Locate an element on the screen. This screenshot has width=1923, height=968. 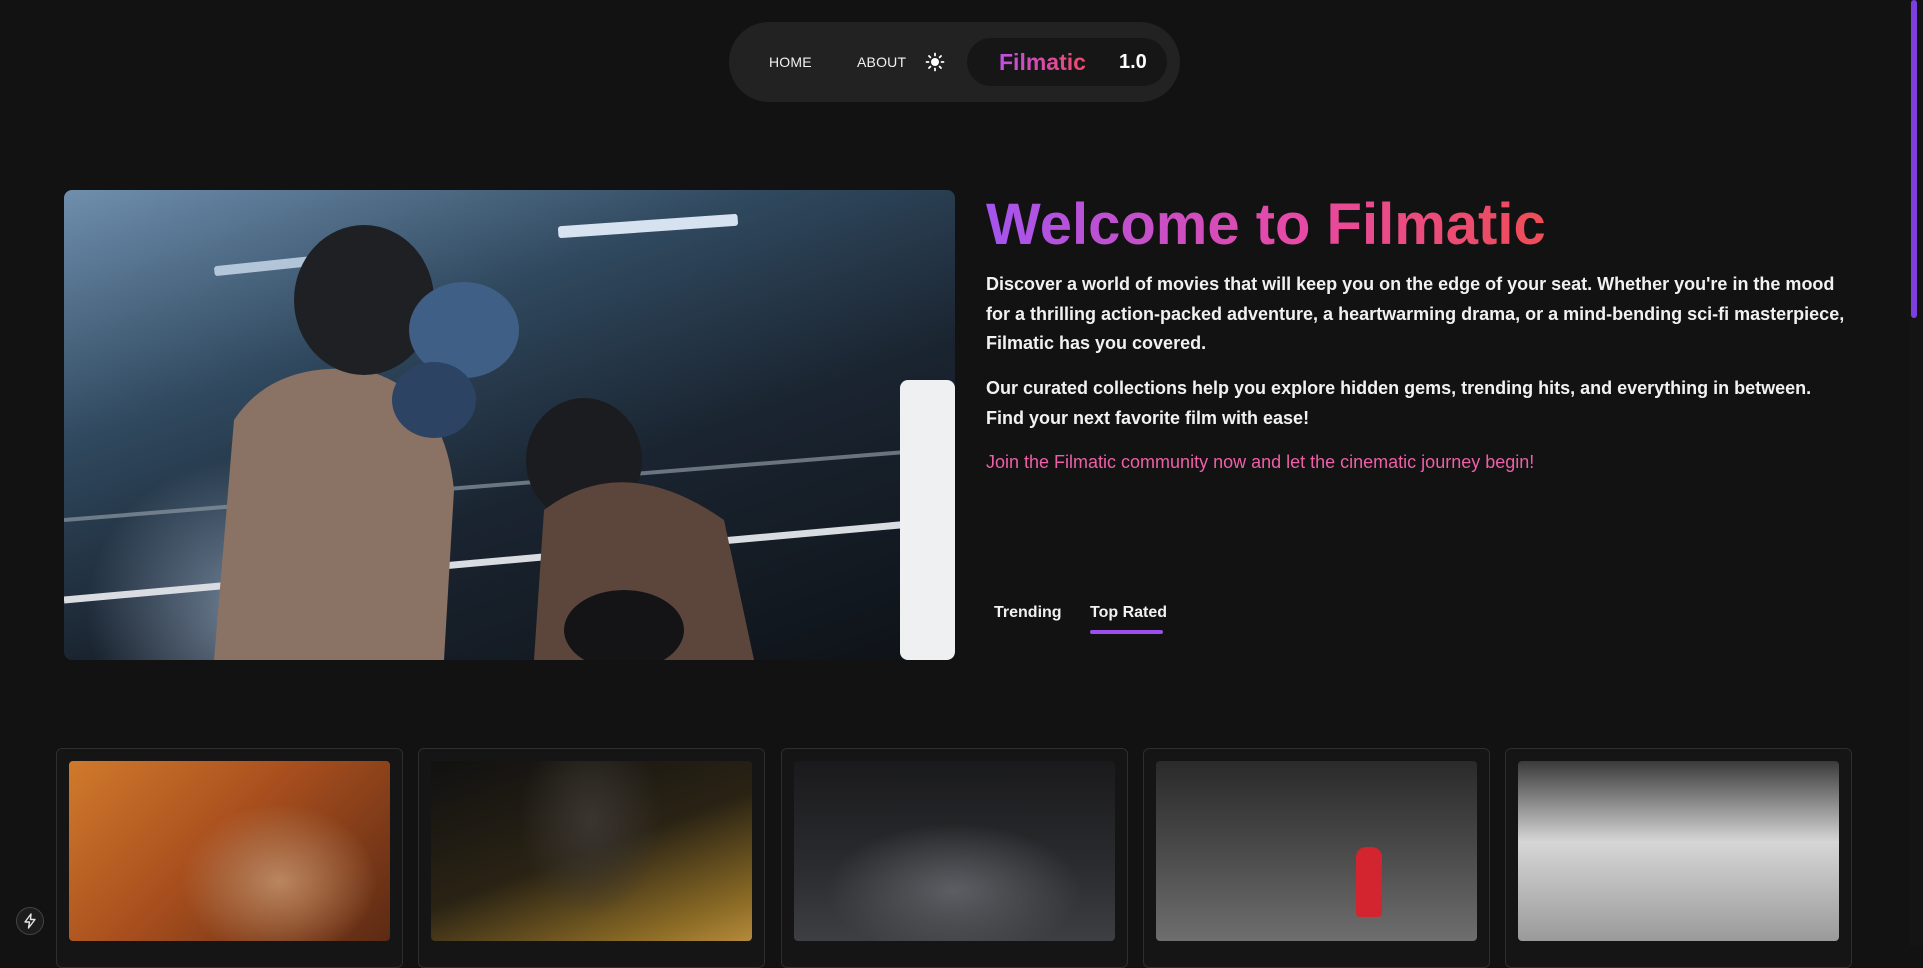
lightning-icon is located at coordinates (30, 921).